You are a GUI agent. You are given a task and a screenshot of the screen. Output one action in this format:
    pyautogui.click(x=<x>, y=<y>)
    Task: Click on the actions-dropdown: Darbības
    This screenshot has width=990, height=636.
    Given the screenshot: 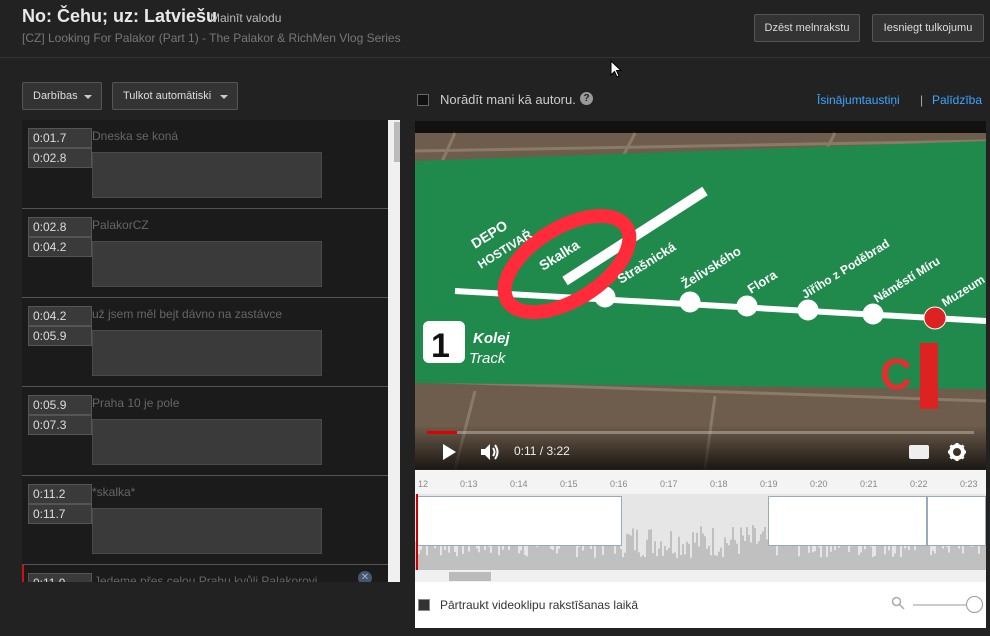 What is the action you would take?
    pyautogui.click(x=62, y=96)
    